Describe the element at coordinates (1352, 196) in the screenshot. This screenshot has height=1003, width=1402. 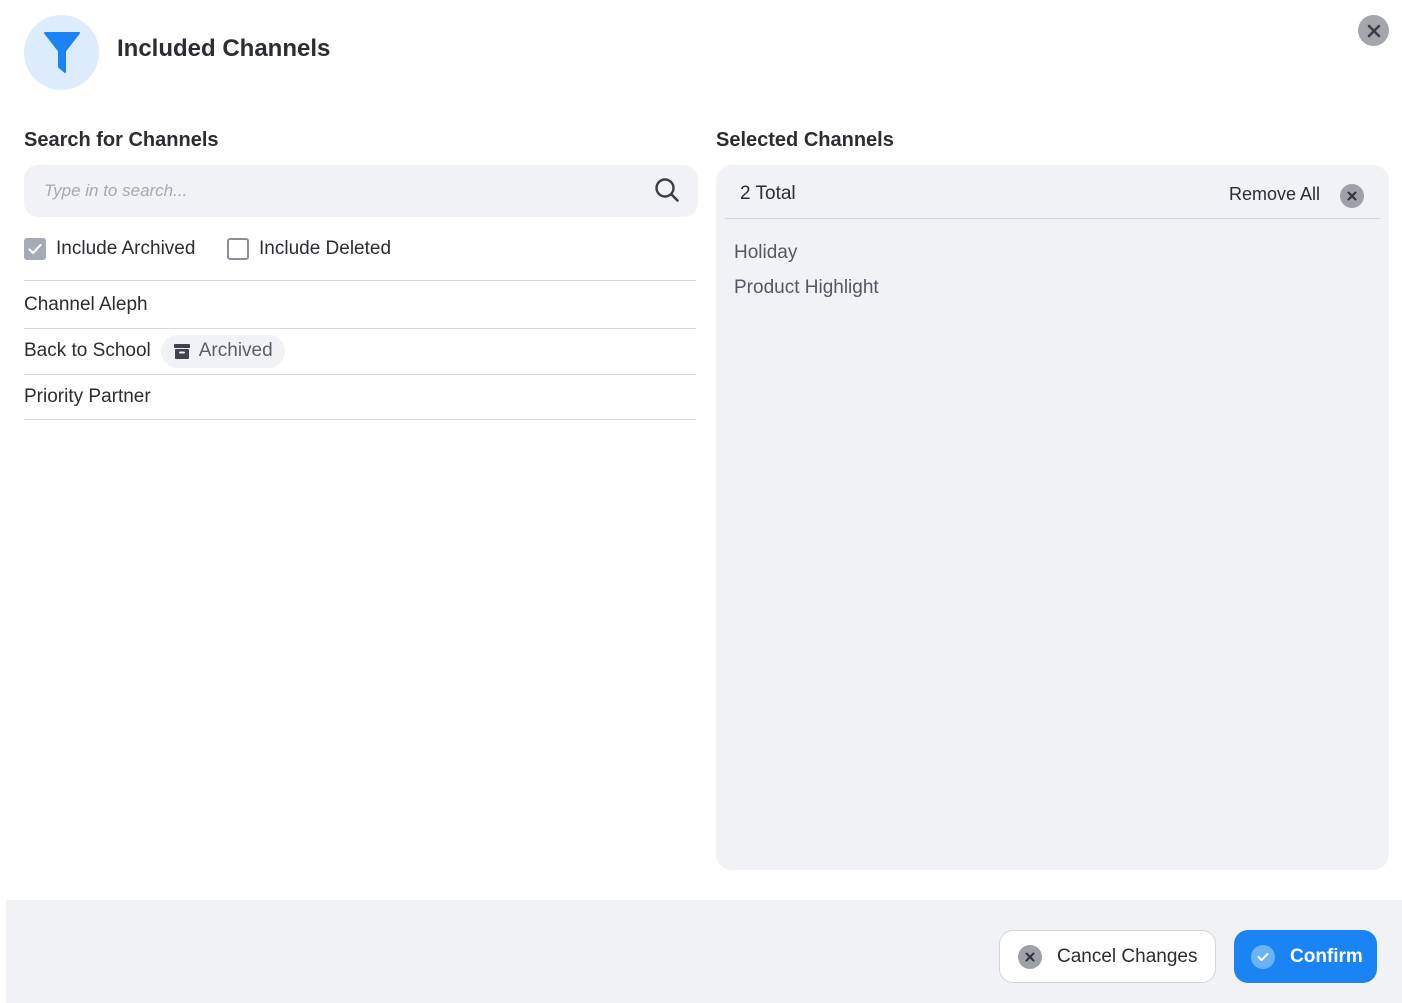
I see `remove-all-icon` at that location.